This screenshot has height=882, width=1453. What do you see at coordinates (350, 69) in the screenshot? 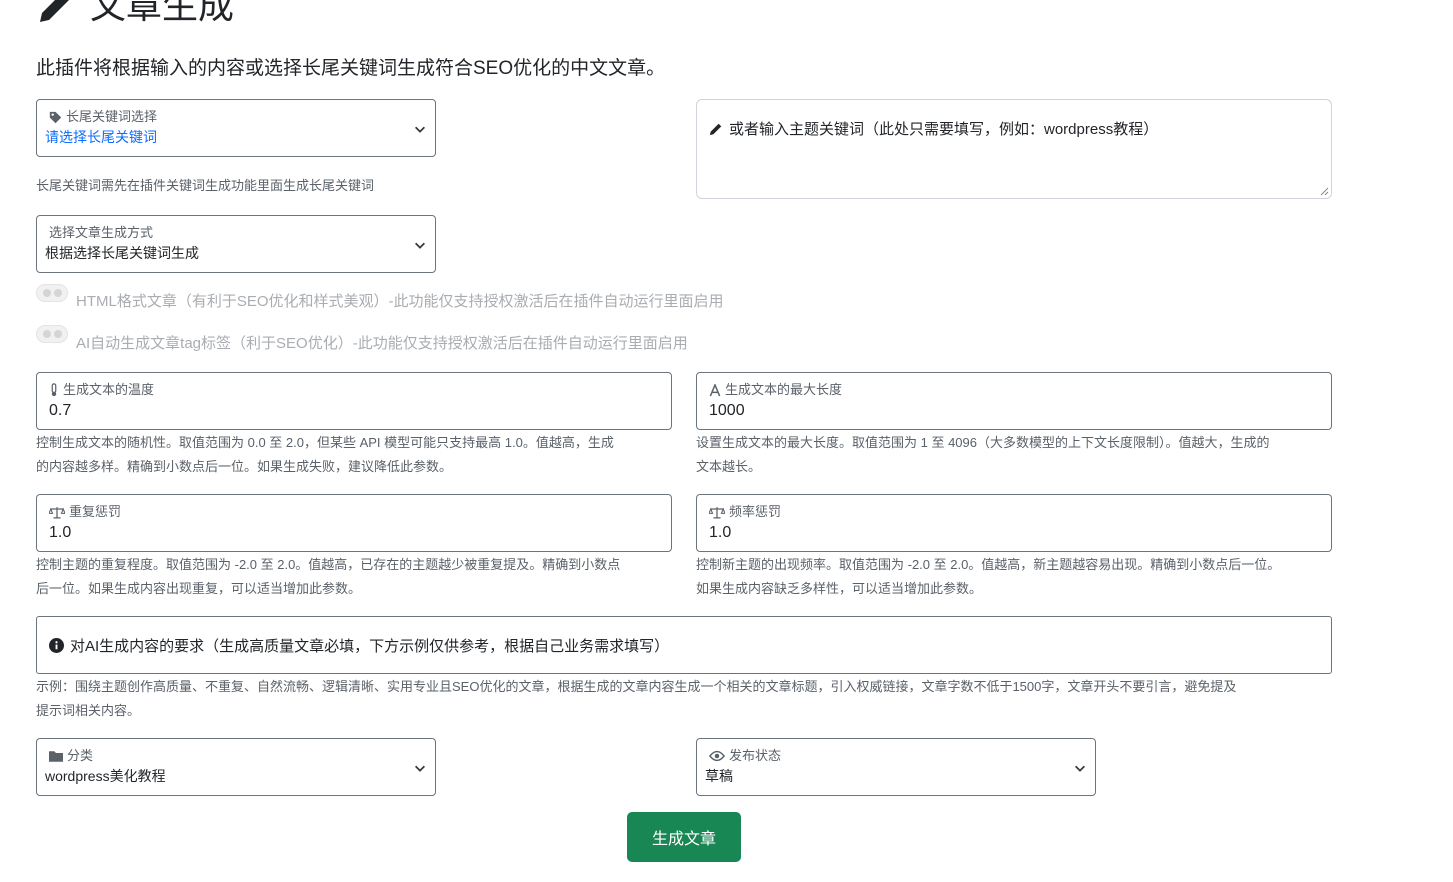
I see `page-description: 此插件将根据输入的内容或选择长尾关键词生成符合SEO优化的中文文章。` at bounding box center [350, 69].